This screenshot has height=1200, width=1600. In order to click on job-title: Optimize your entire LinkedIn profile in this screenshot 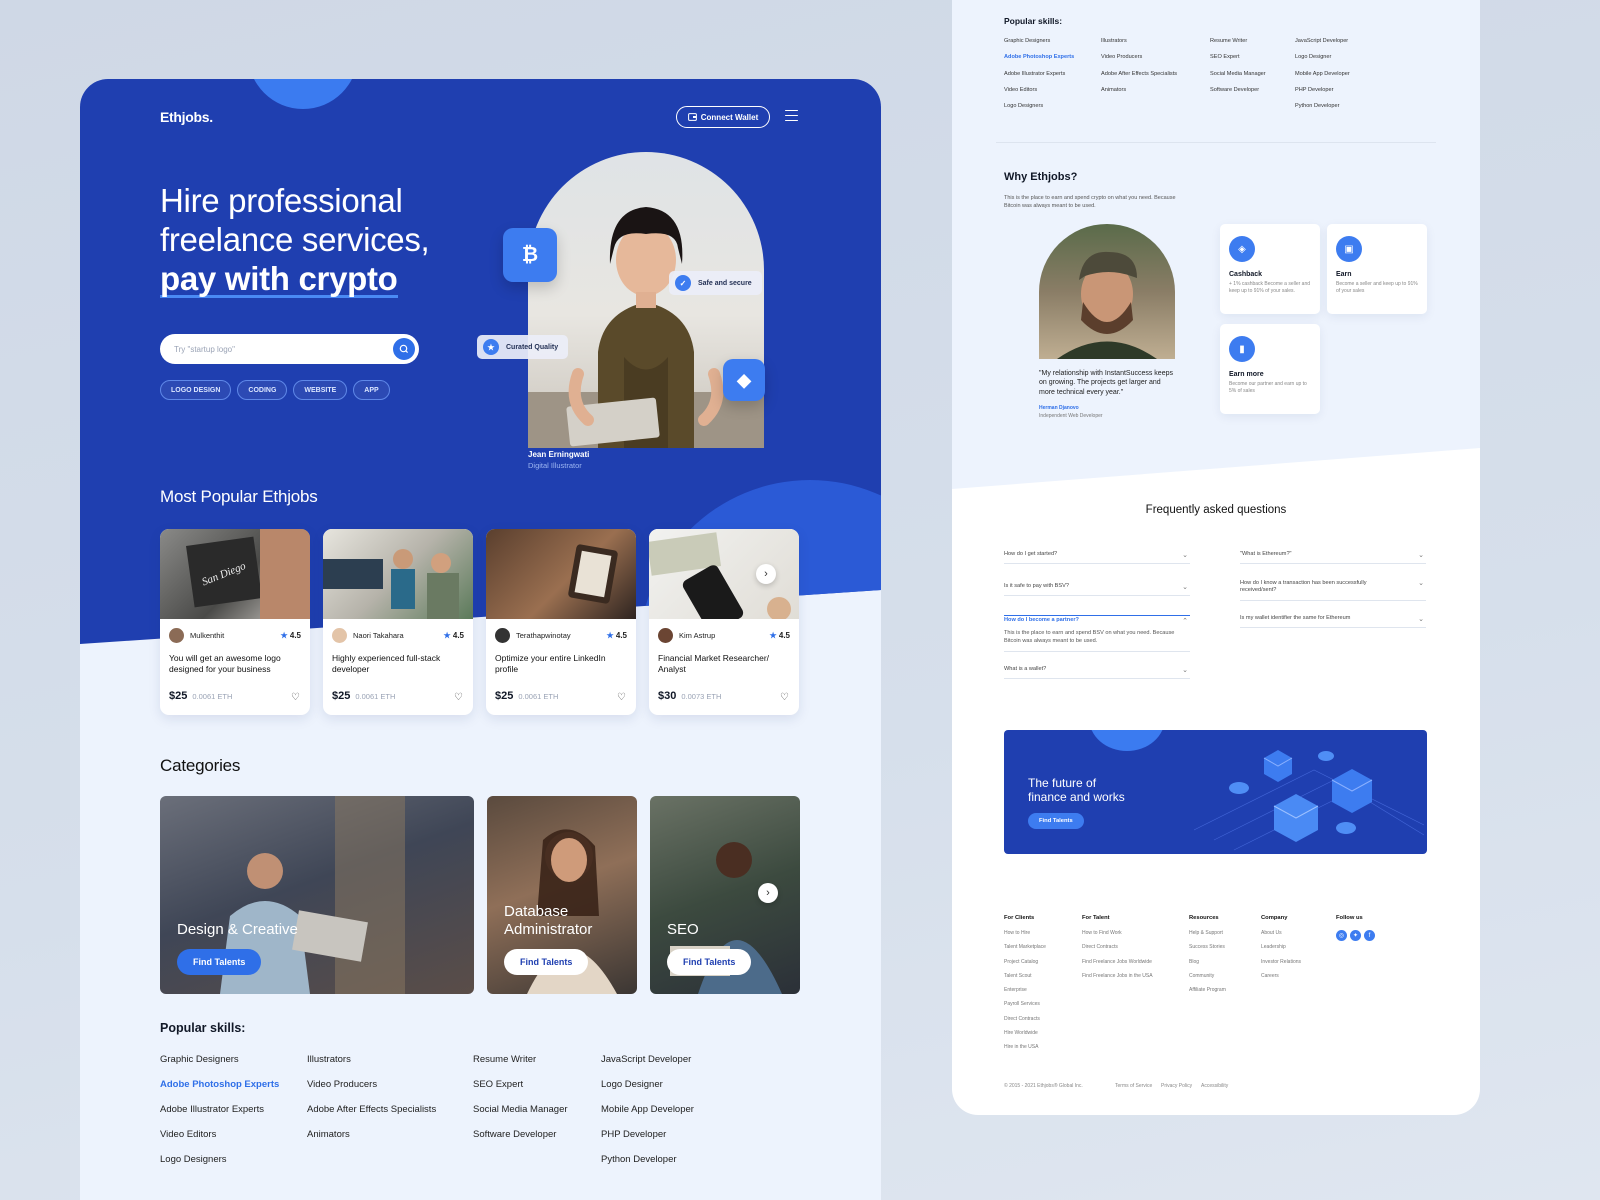, I will do `click(560, 664)`.